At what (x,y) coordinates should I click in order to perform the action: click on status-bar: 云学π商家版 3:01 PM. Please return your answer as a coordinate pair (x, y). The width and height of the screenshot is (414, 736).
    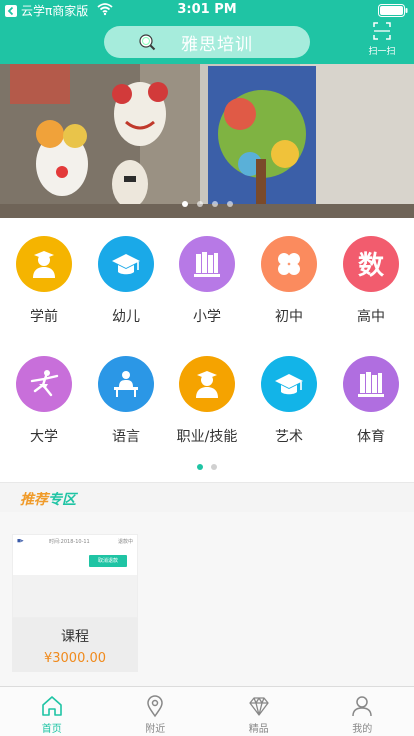
    Looking at the image, I should click on (207, 10).